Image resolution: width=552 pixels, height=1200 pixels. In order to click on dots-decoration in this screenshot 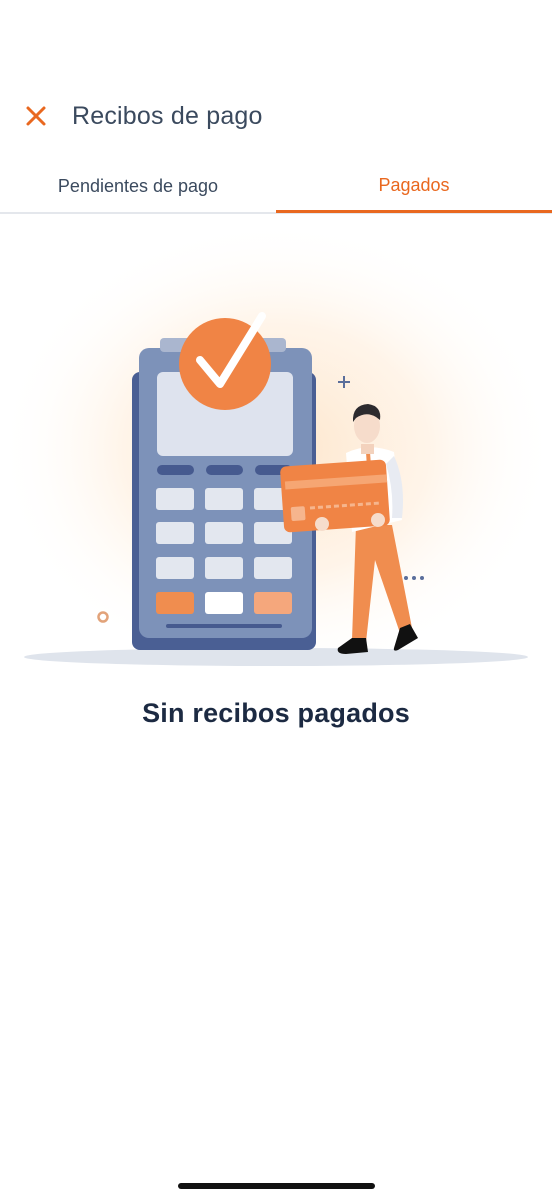, I will do `click(414, 578)`.